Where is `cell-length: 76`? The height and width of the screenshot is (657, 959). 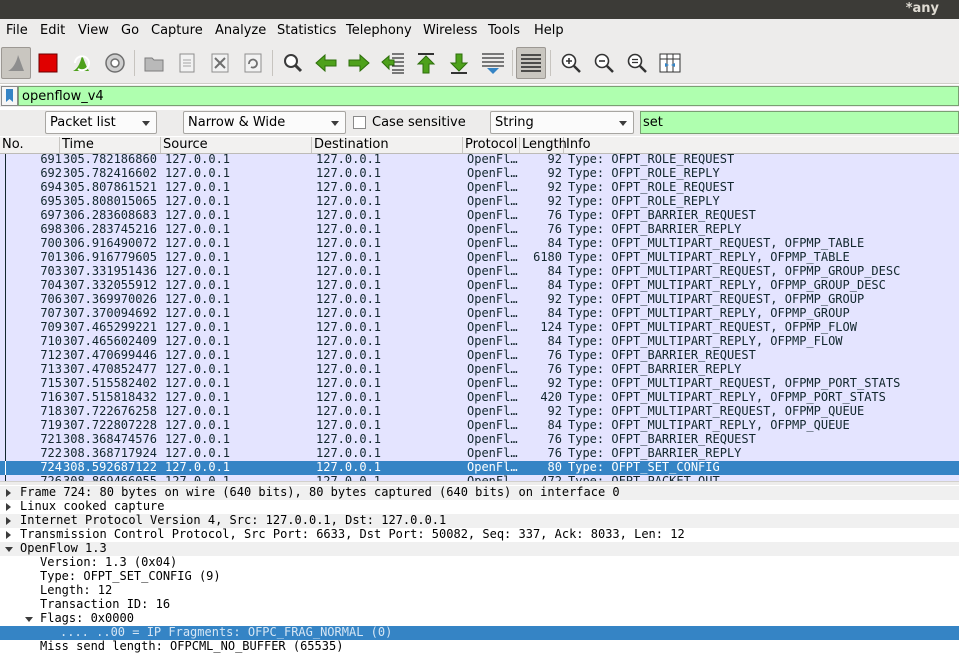 cell-length: 76 is located at coordinates (554, 439).